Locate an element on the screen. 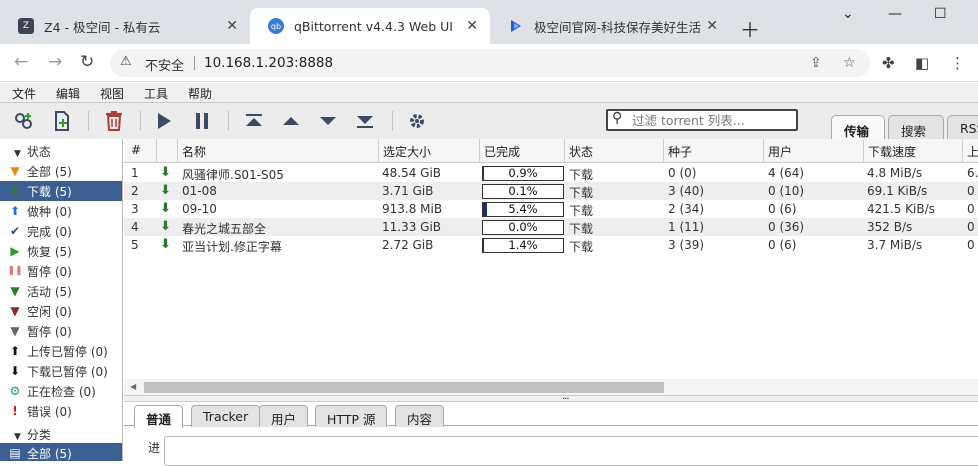 This screenshot has width=978, height=466. sidebar-item-status: ✔ 完成 (0) is located at coordinates (61, 231).